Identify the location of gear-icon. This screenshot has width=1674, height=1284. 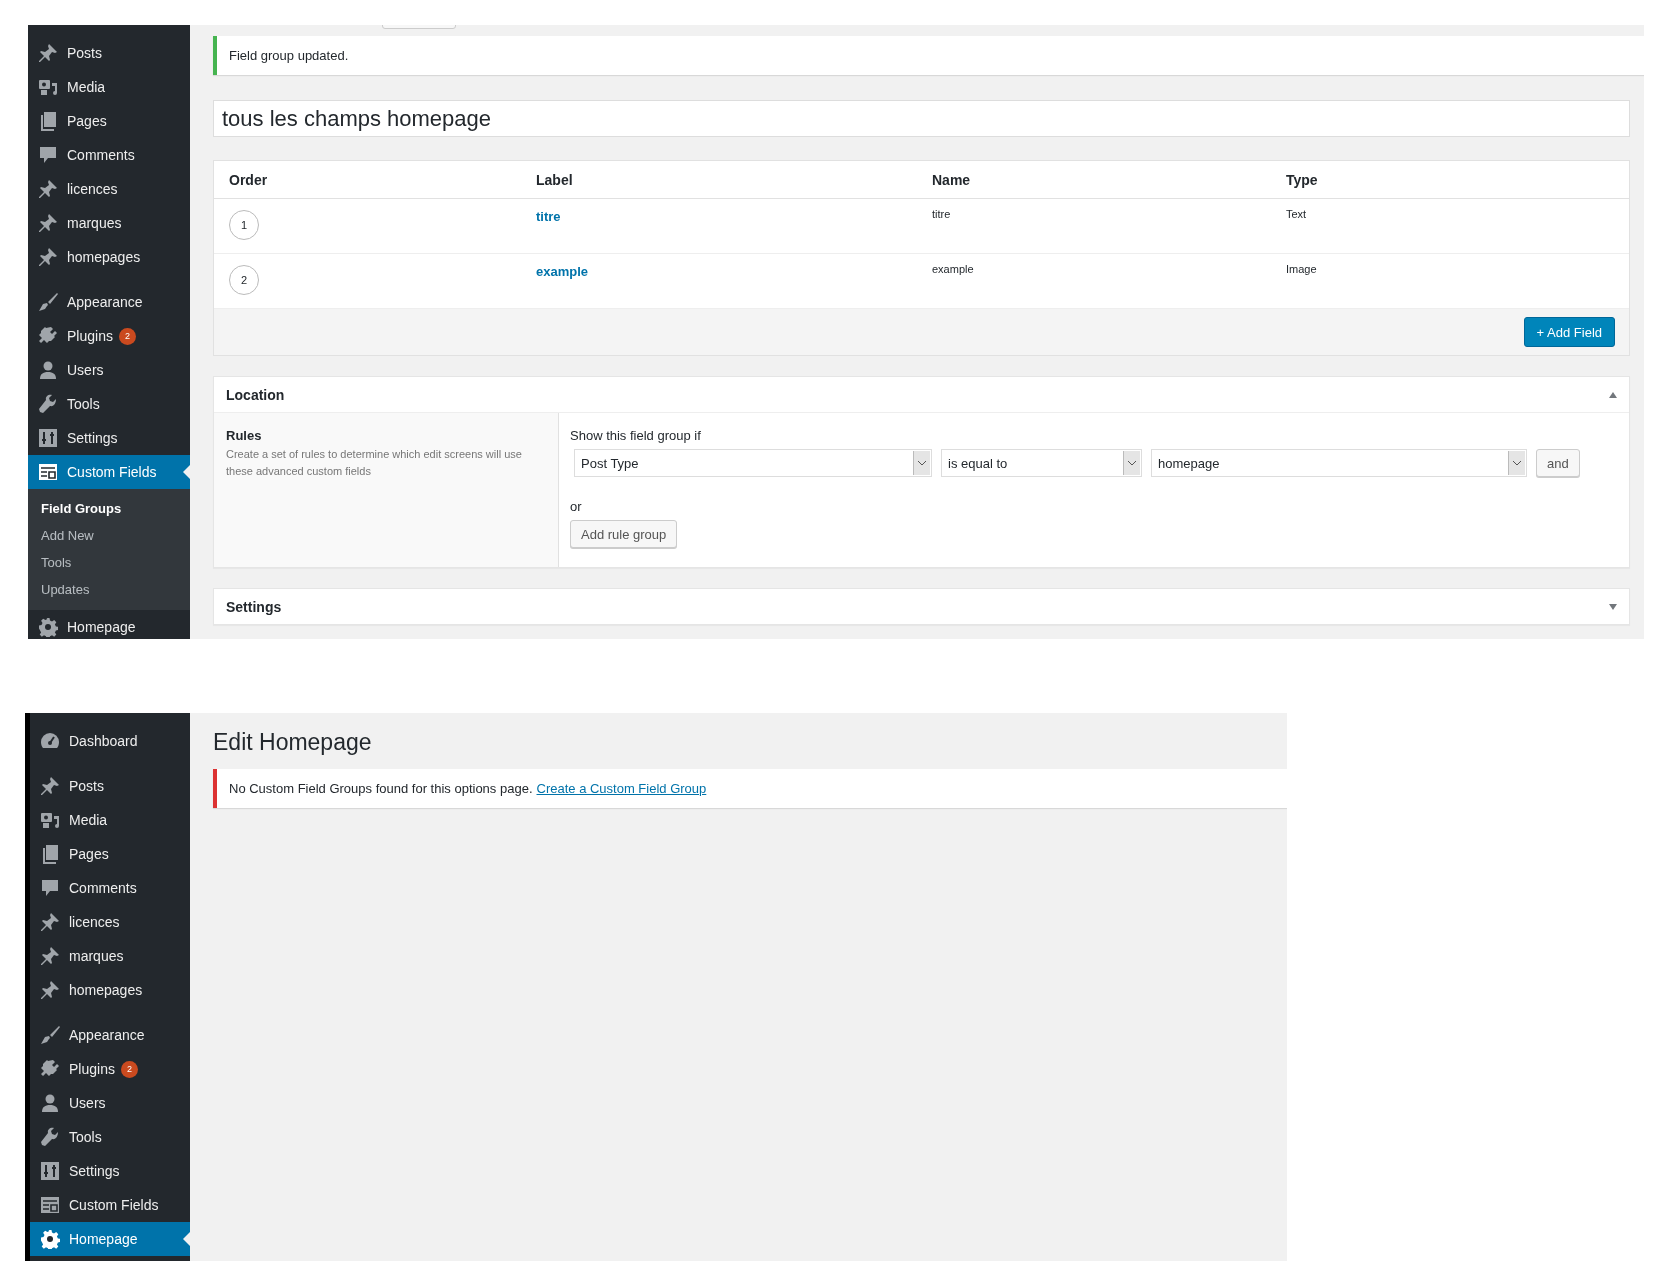
(50, 1239).